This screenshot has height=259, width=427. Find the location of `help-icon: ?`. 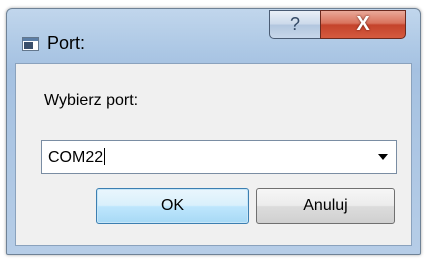

help-icon: ? is located at coordinates (294, 24).